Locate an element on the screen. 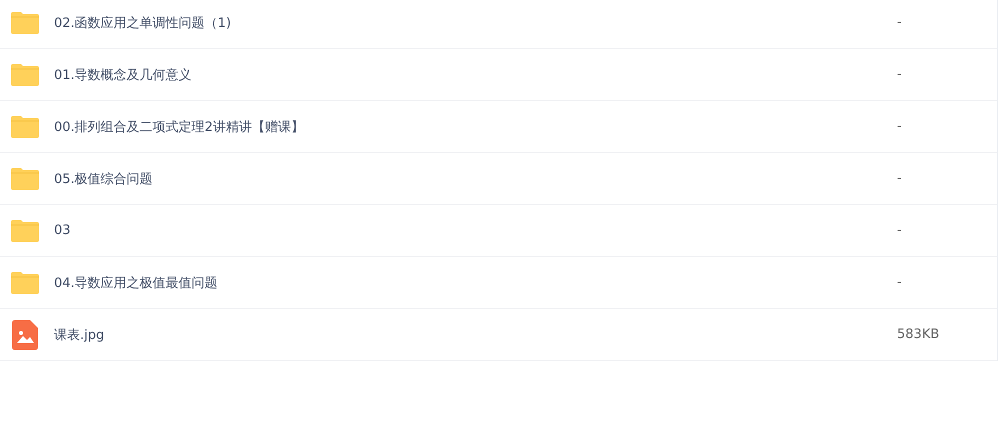 The image size is (1000, 437). file-name: 03 is located at coordinates (475, 230).